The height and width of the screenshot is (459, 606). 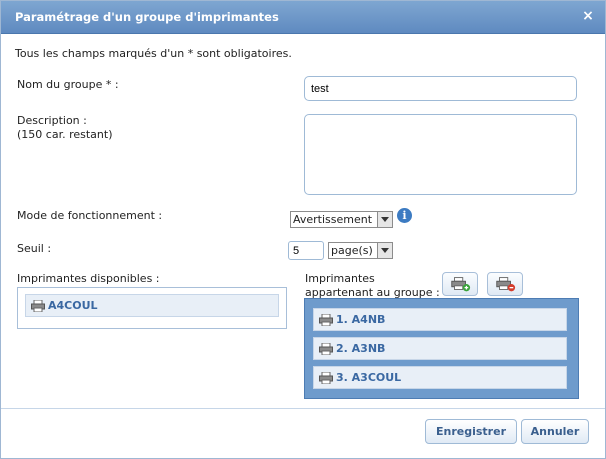 I want to click on mode-select: Avertissement, so click(x=341, y=219).